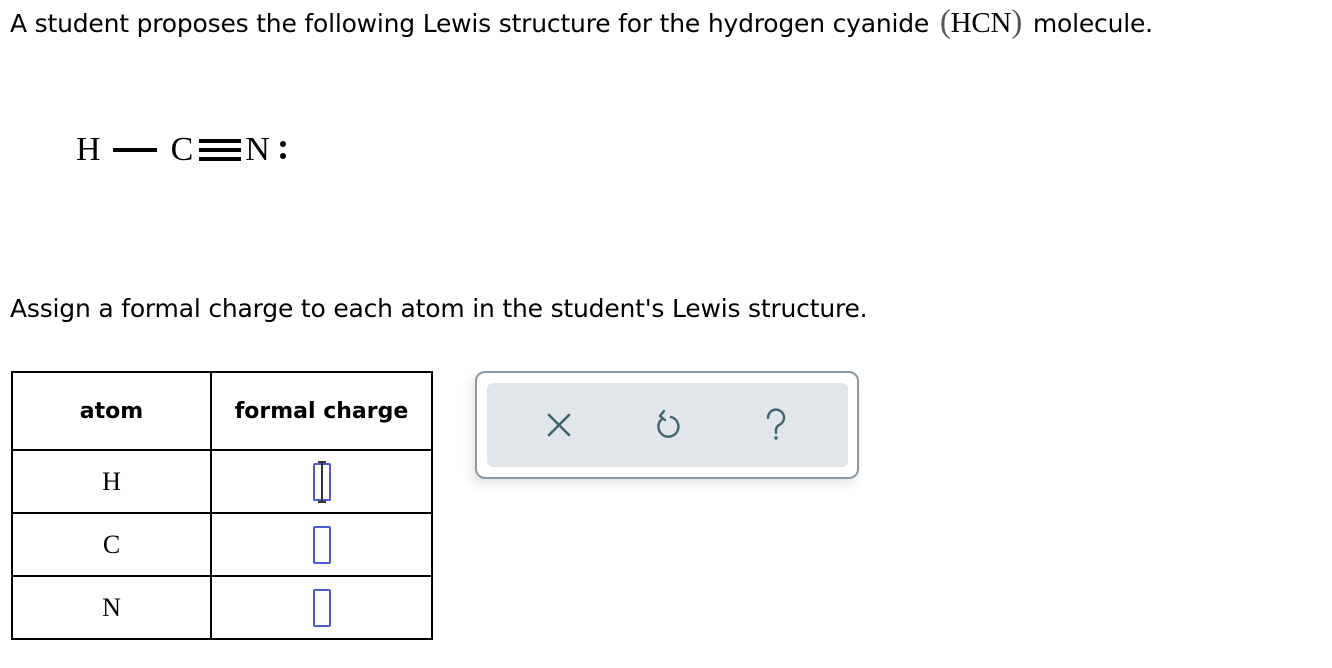 The height and width of the screenshot is (668, 1332). I want to click on header-atom: atom, so click(111, 411).